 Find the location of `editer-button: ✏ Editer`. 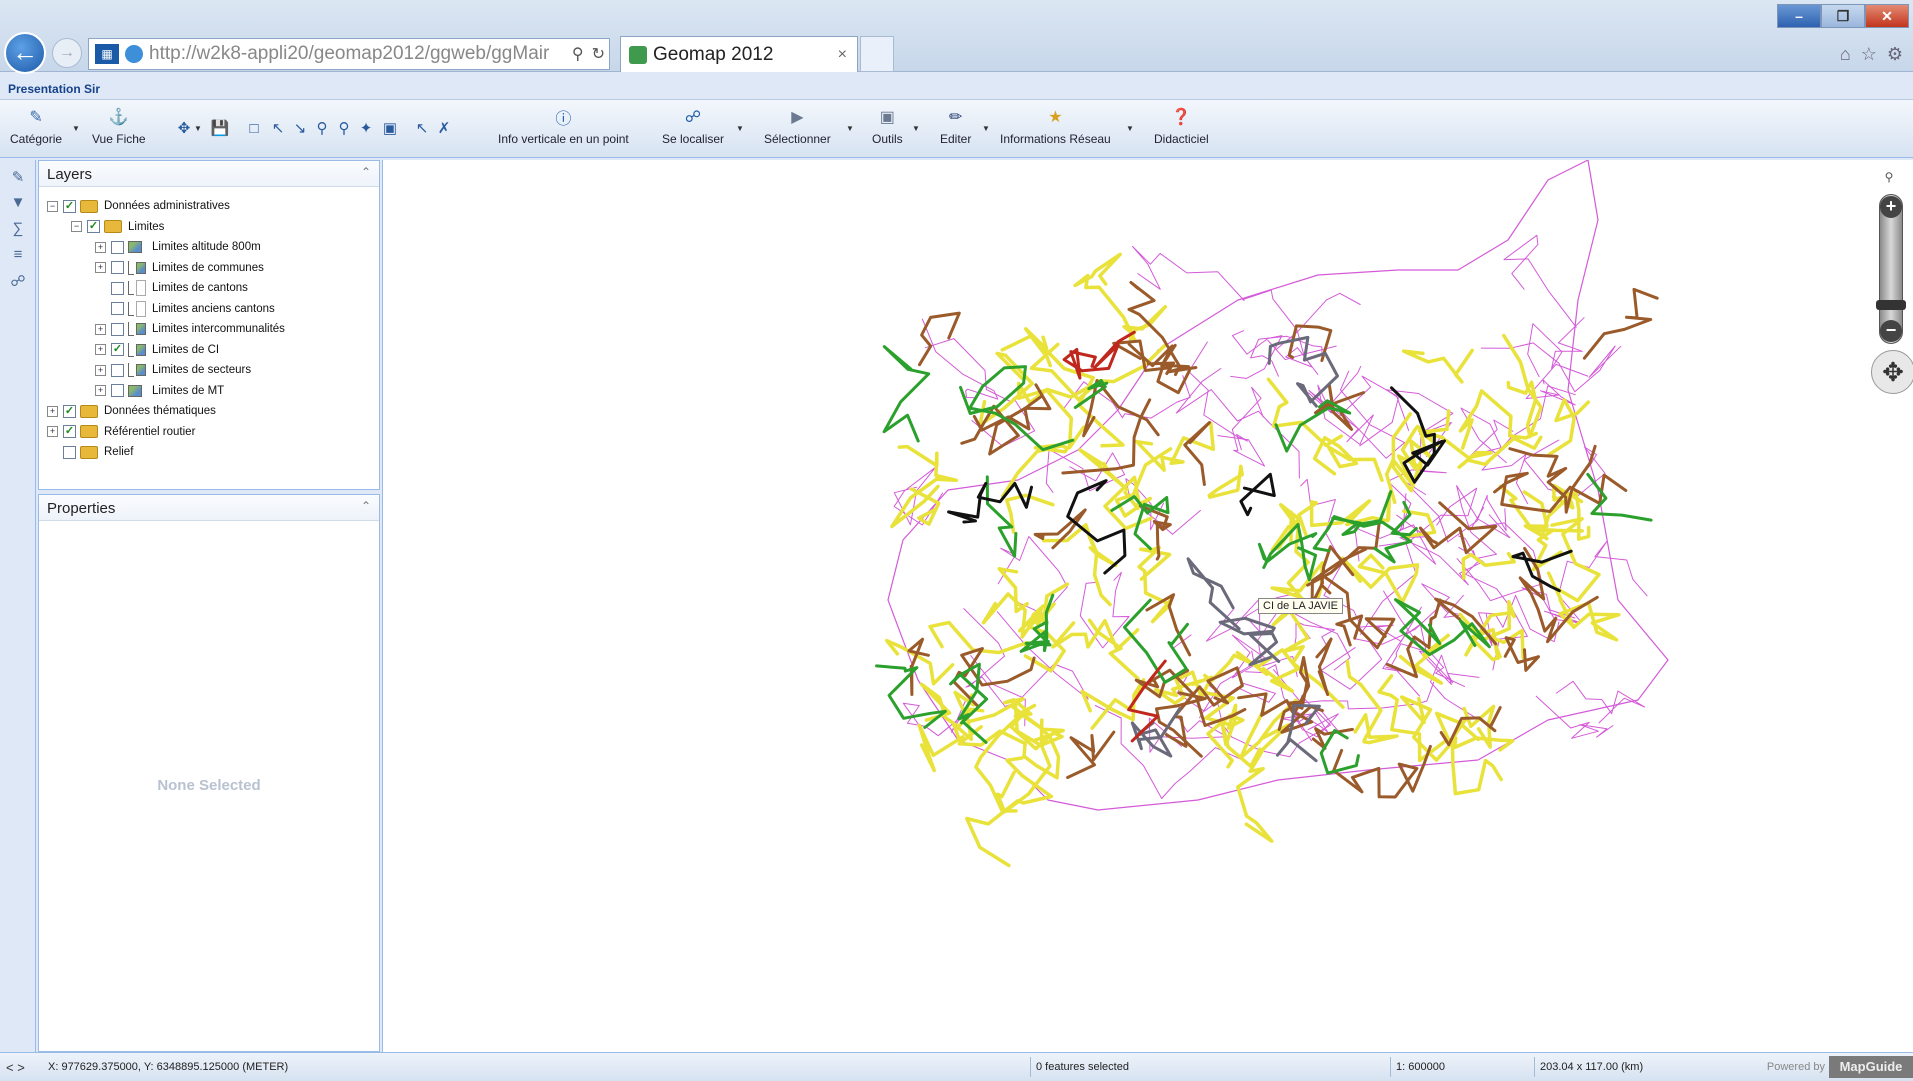

editer-button: ✏ Editer is located at coordinates (955, 130).